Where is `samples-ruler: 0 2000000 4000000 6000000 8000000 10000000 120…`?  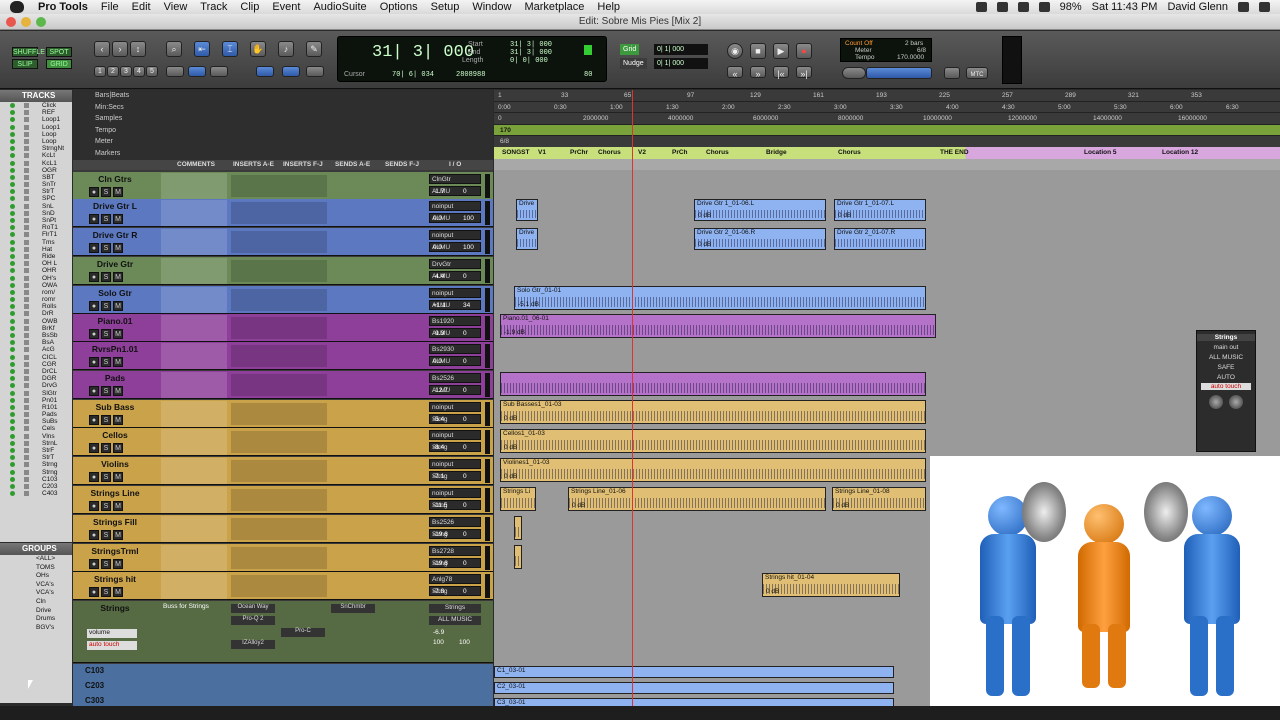 samples-ruler: 0 2000000 4000000 6000000 8000000 10000000 120… is located at coordinates (887, 119).